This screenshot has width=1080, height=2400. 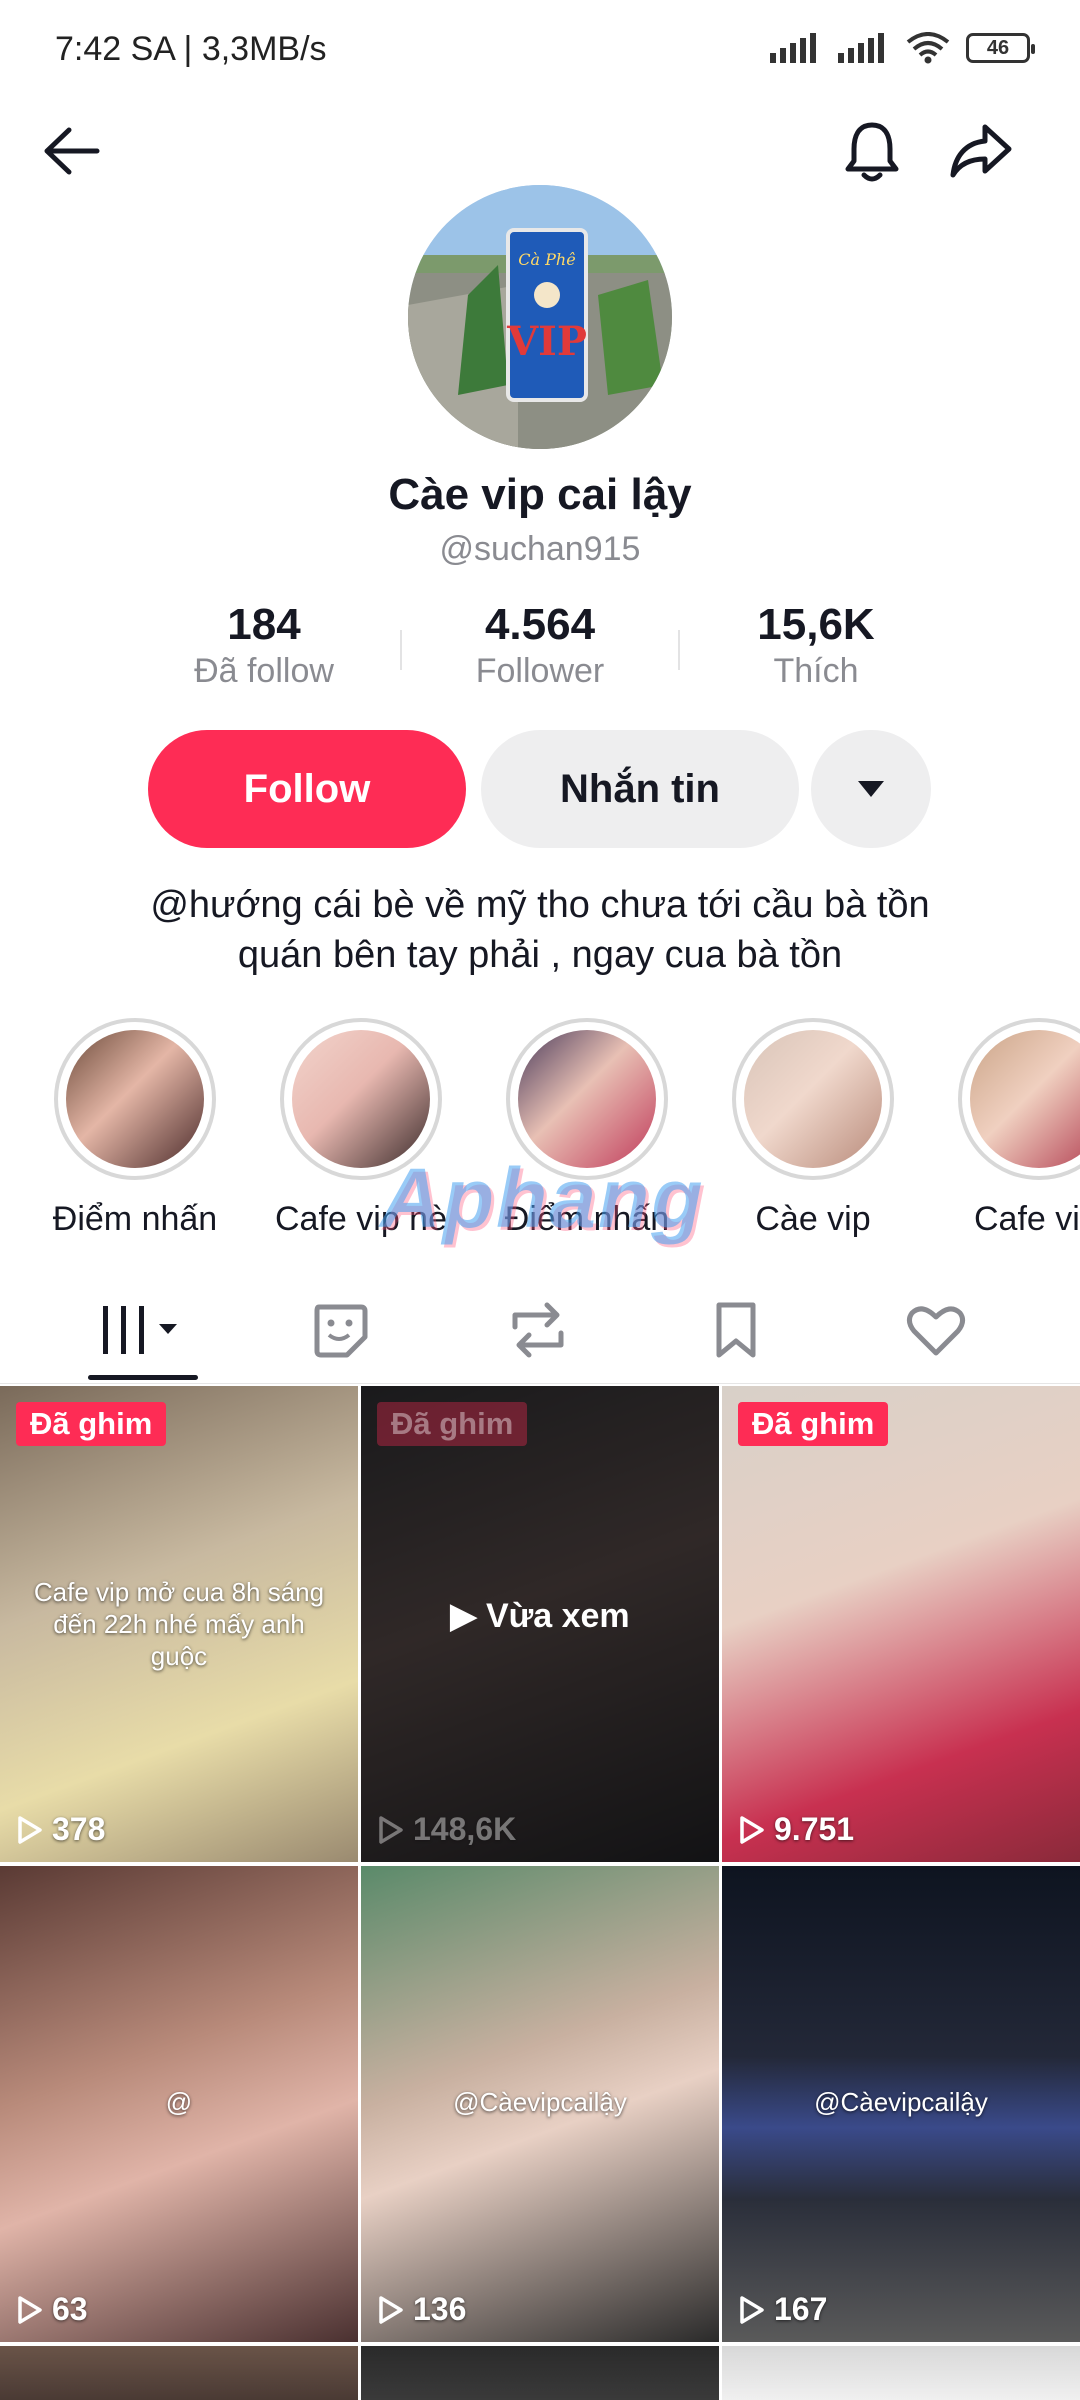 I want to click on tab-liked, so click(x=936, y=1330).